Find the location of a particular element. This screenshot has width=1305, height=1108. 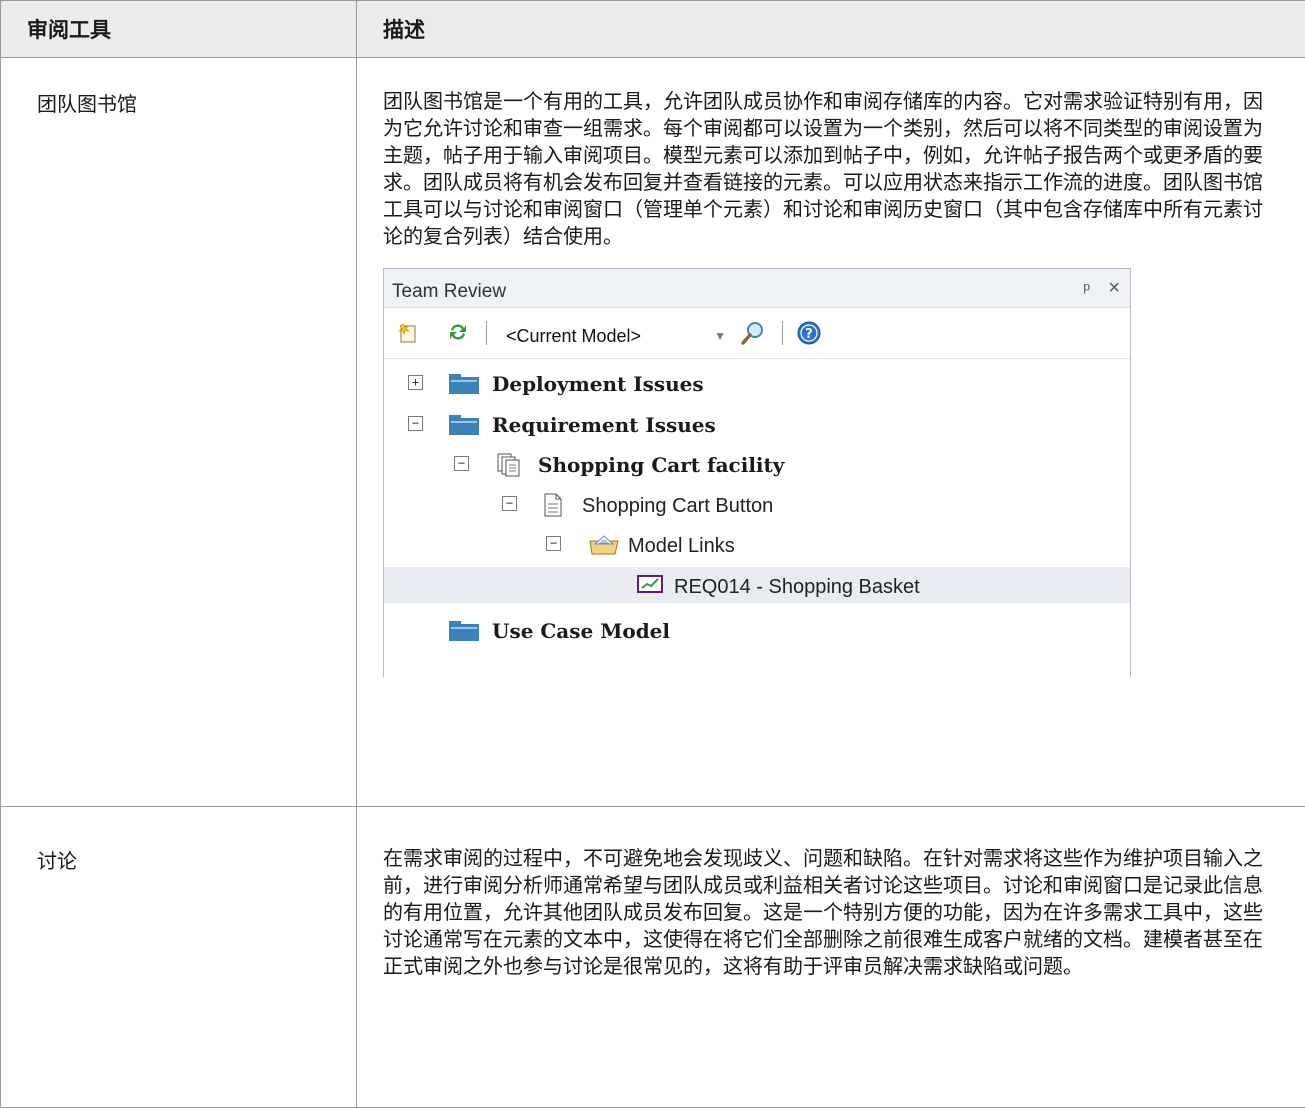

tree-node-model-links: − Model Links is located at coordinates (757, 544).